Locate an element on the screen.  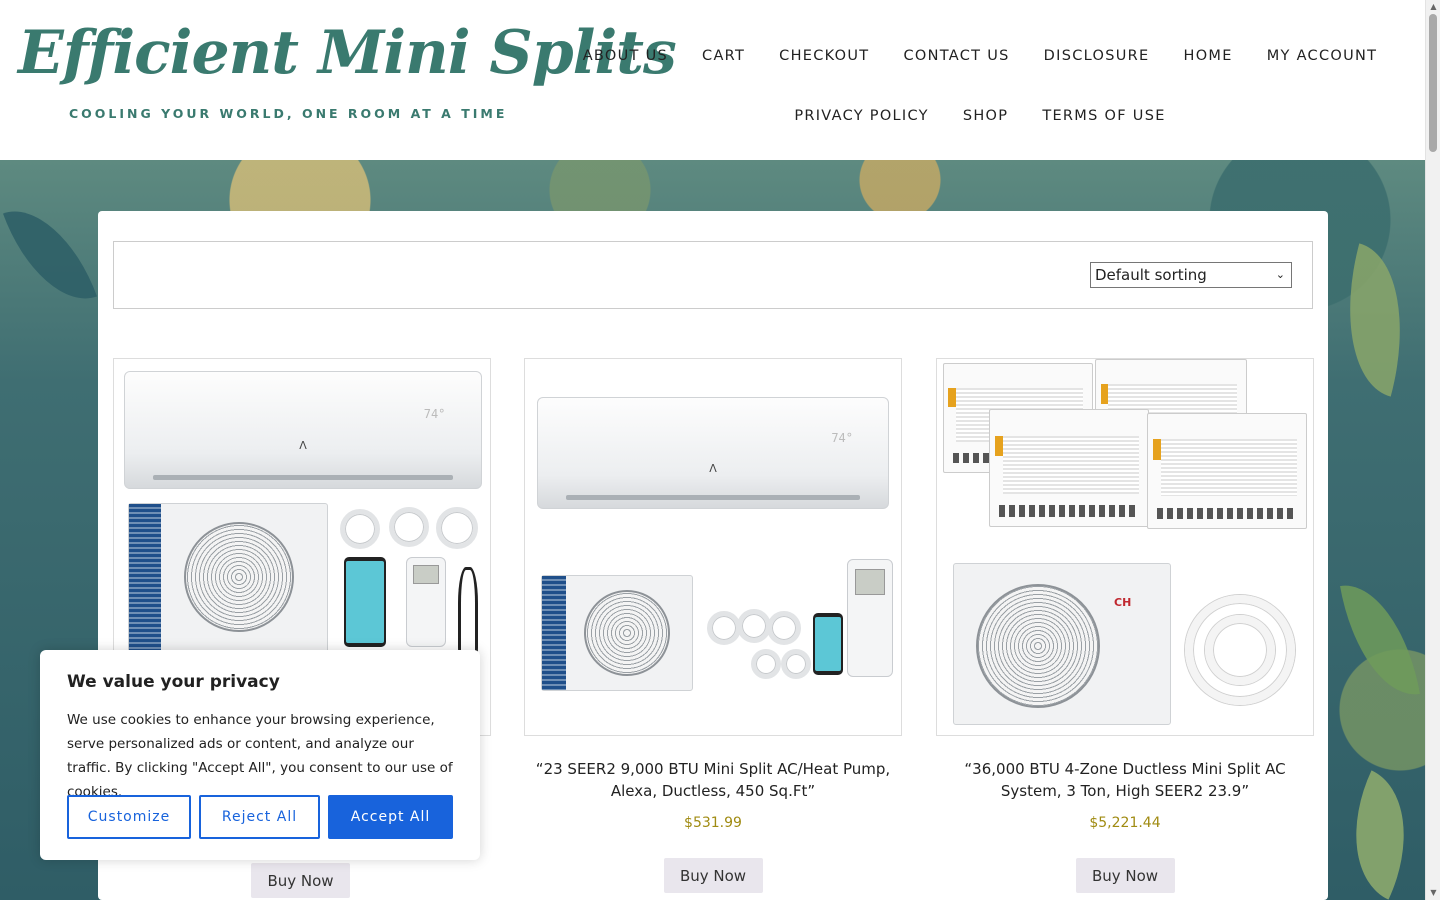
nav-item-cart: CART is located at coordinates (723, 56).